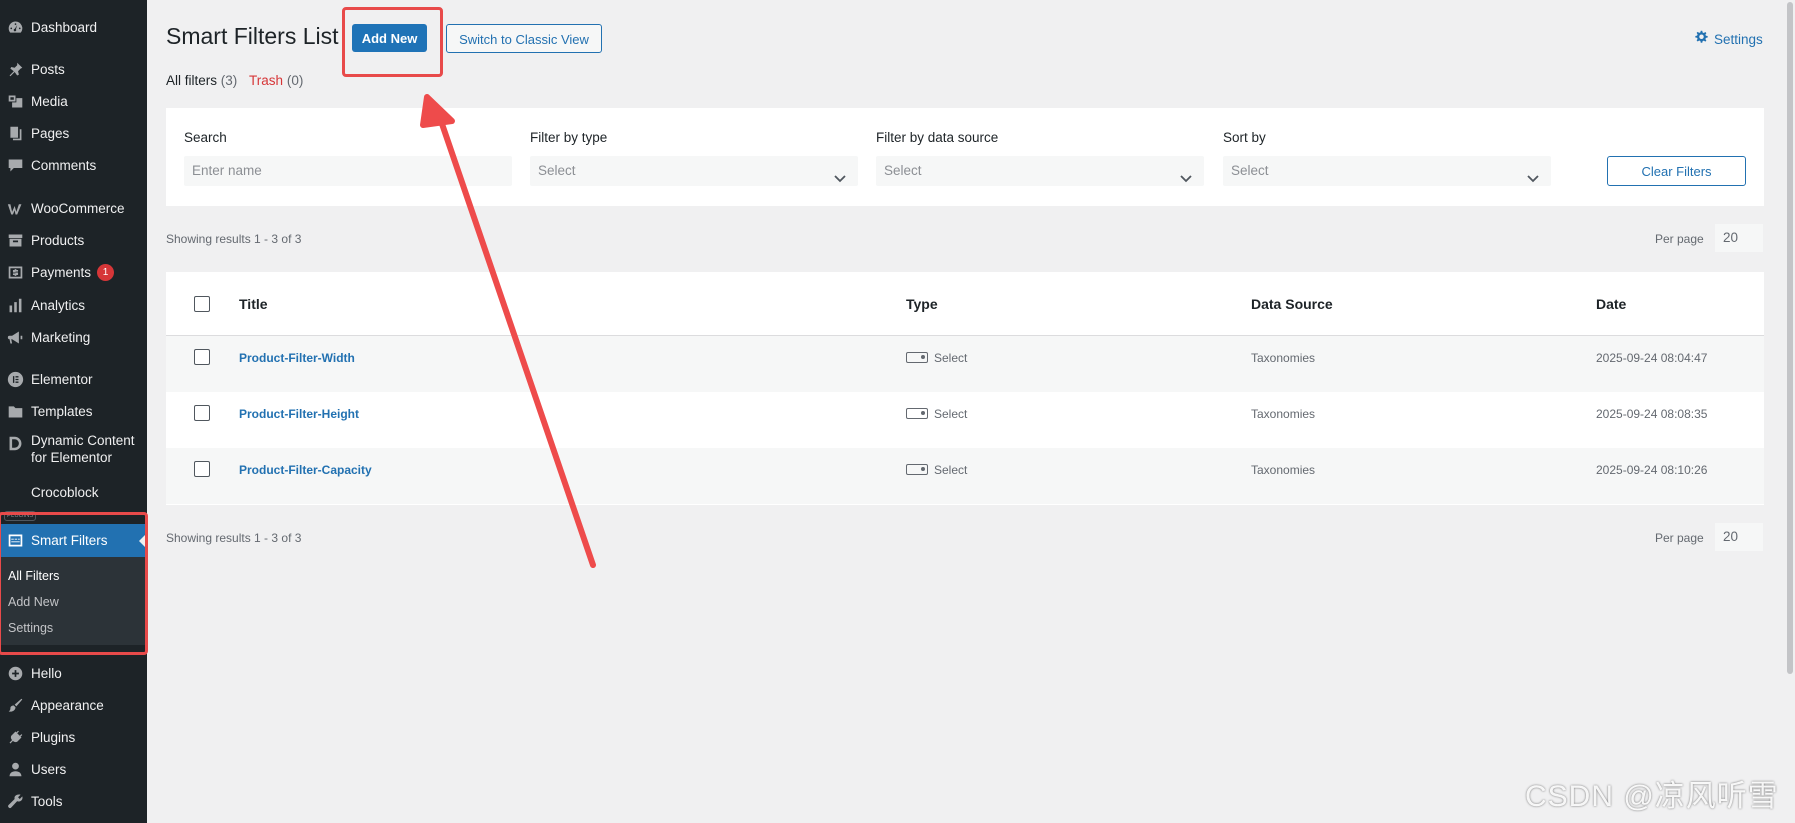 The image size is (1795, 823). I want to click on sidebar-item-tools: Tools, so click(73, 801).